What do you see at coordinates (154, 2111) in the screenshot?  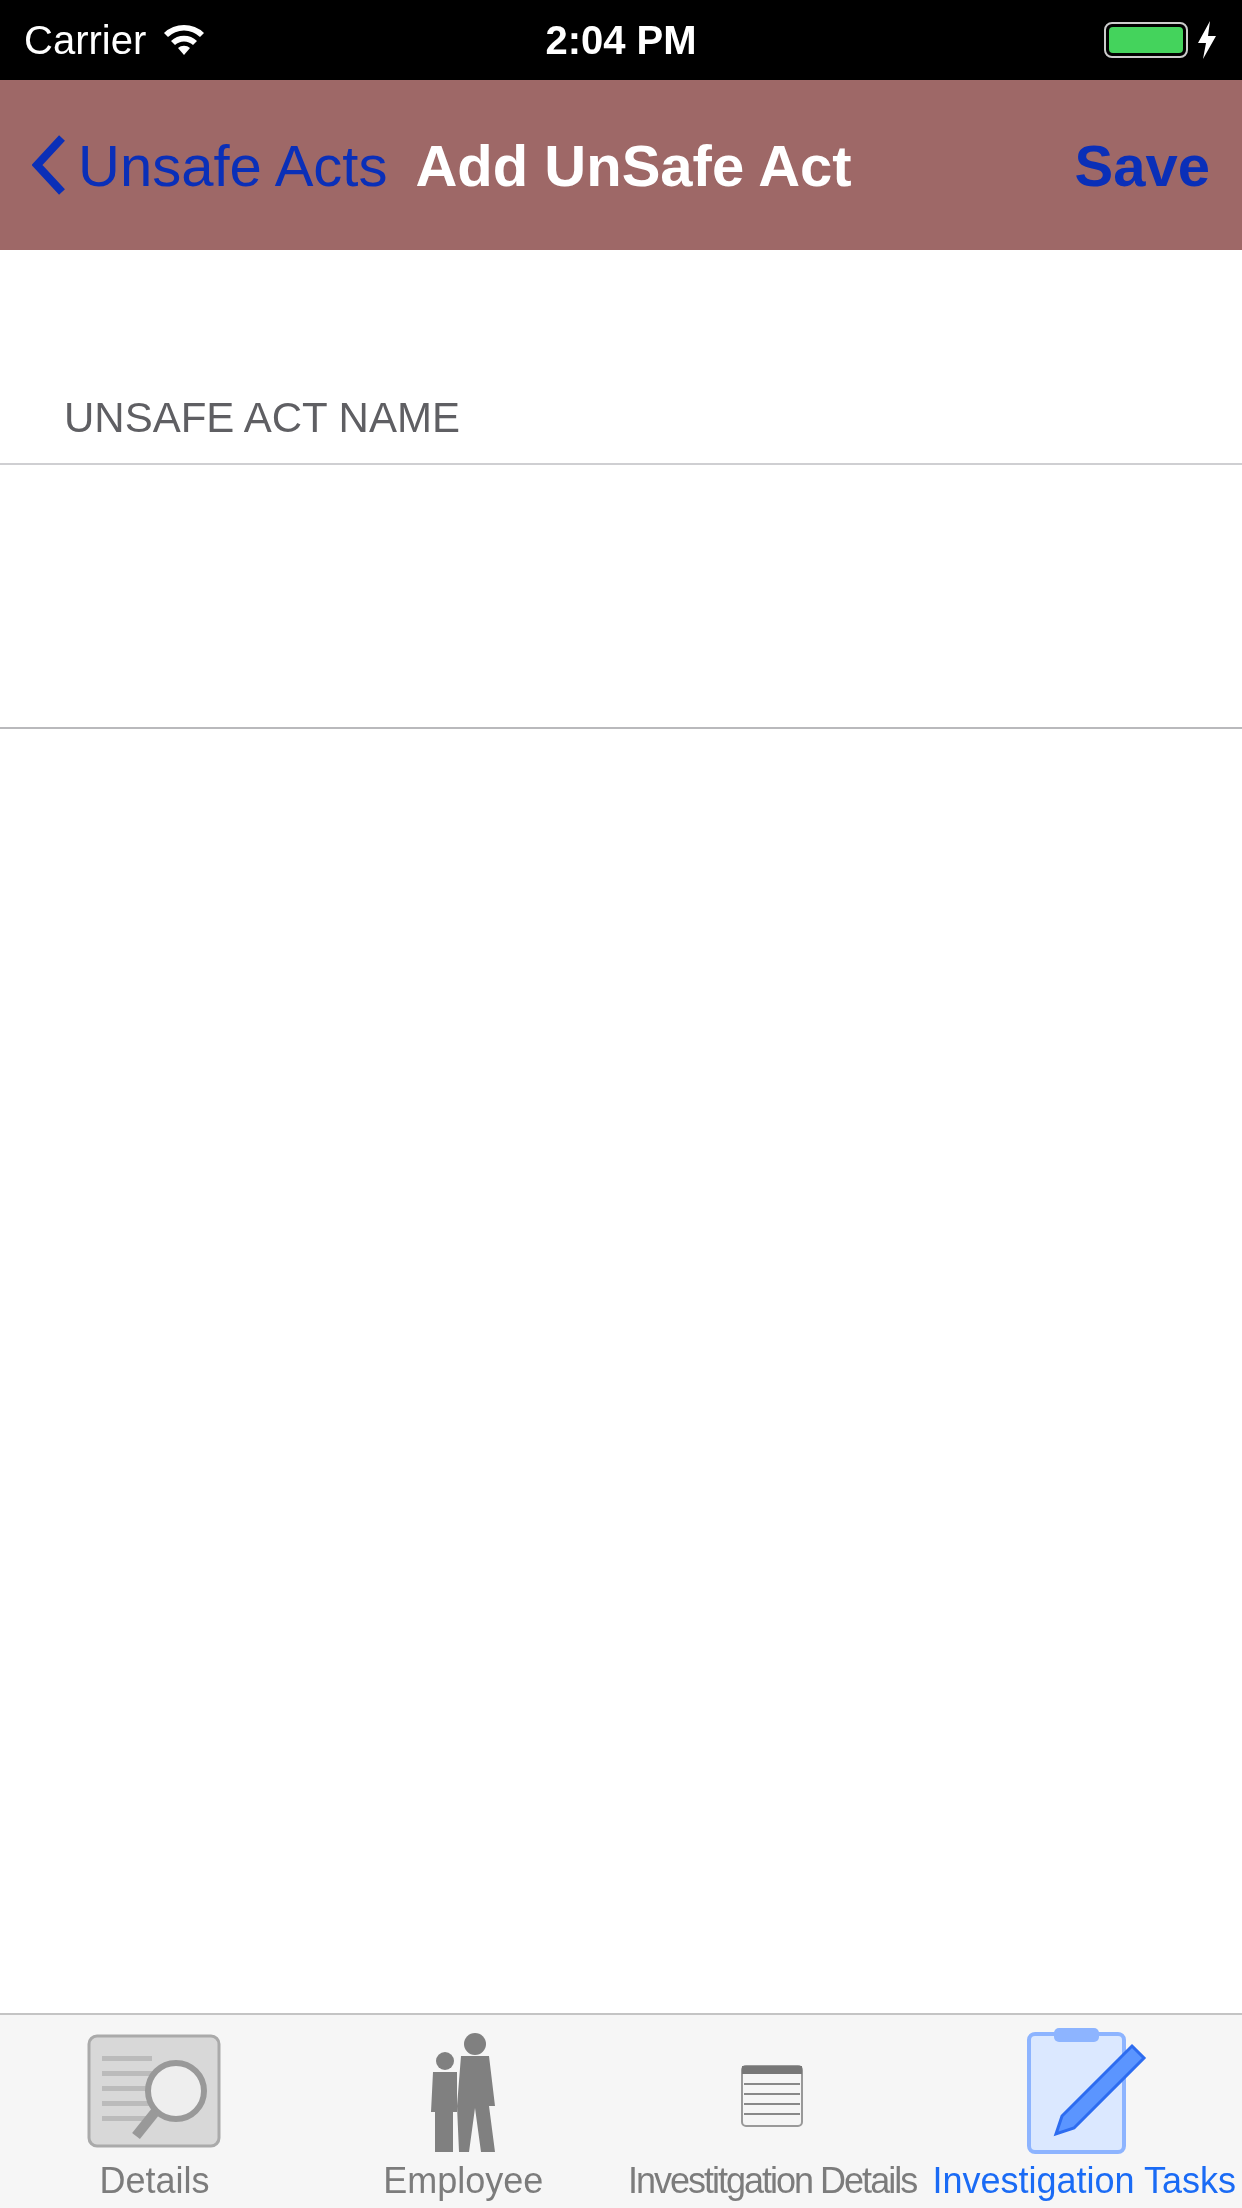 I see `tab-bar-item: Details` at bounding box center [154, 2111].